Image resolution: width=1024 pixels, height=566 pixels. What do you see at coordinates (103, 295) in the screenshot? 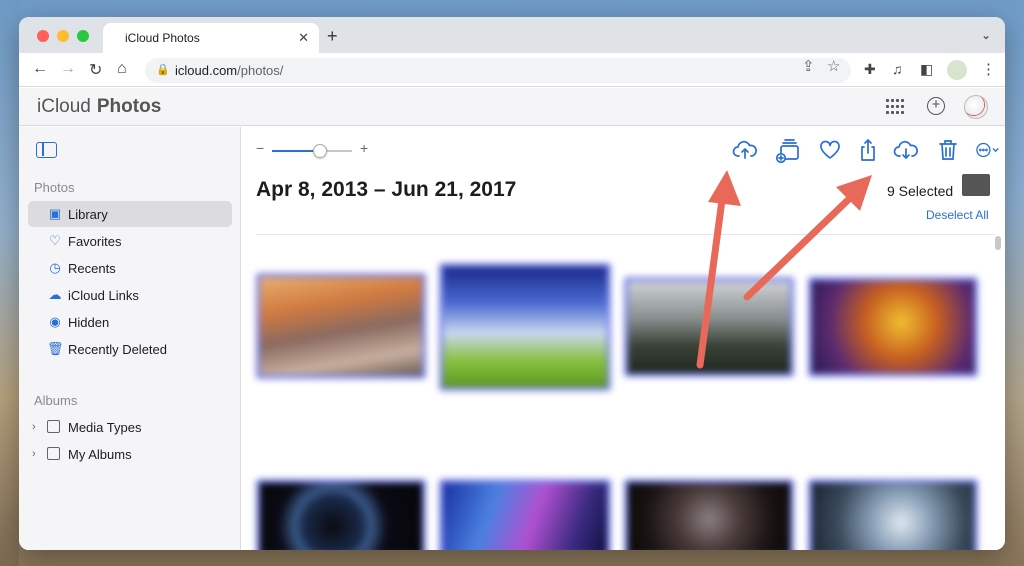
I see `sidebar-item-label: iCloud Links` at bounding box center [103, 295].